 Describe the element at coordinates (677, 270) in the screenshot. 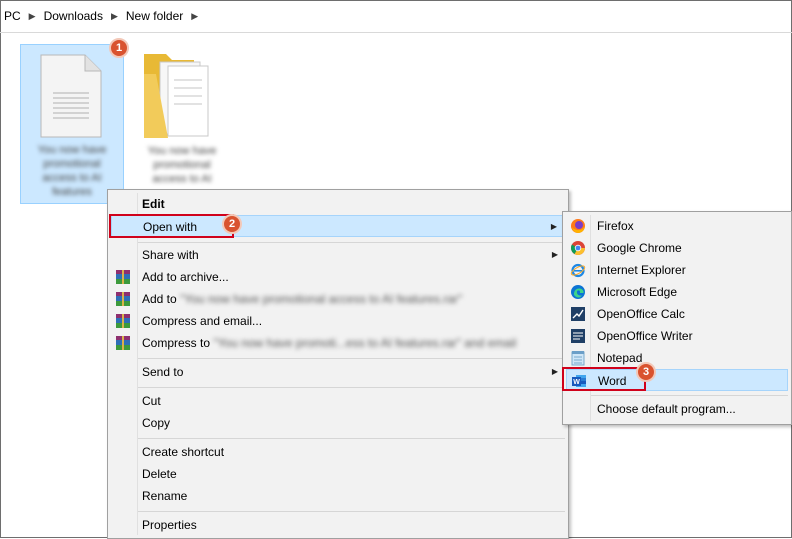

I see `menu-item-internet-explorer: Internet Explorer` at that location.